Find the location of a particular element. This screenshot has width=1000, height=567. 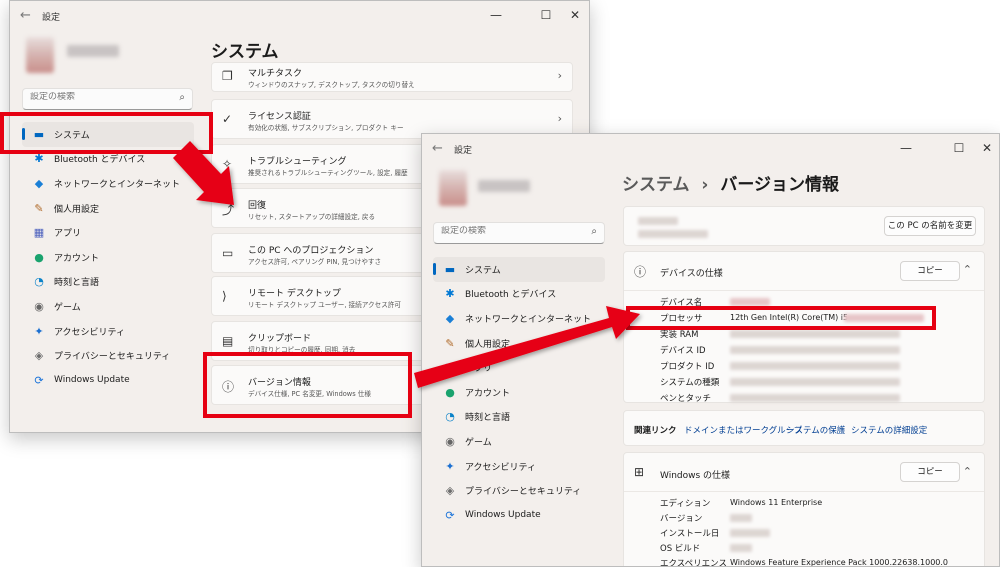

windows-spec-title: Windows の仕様 is located at coordinates (695, 476).